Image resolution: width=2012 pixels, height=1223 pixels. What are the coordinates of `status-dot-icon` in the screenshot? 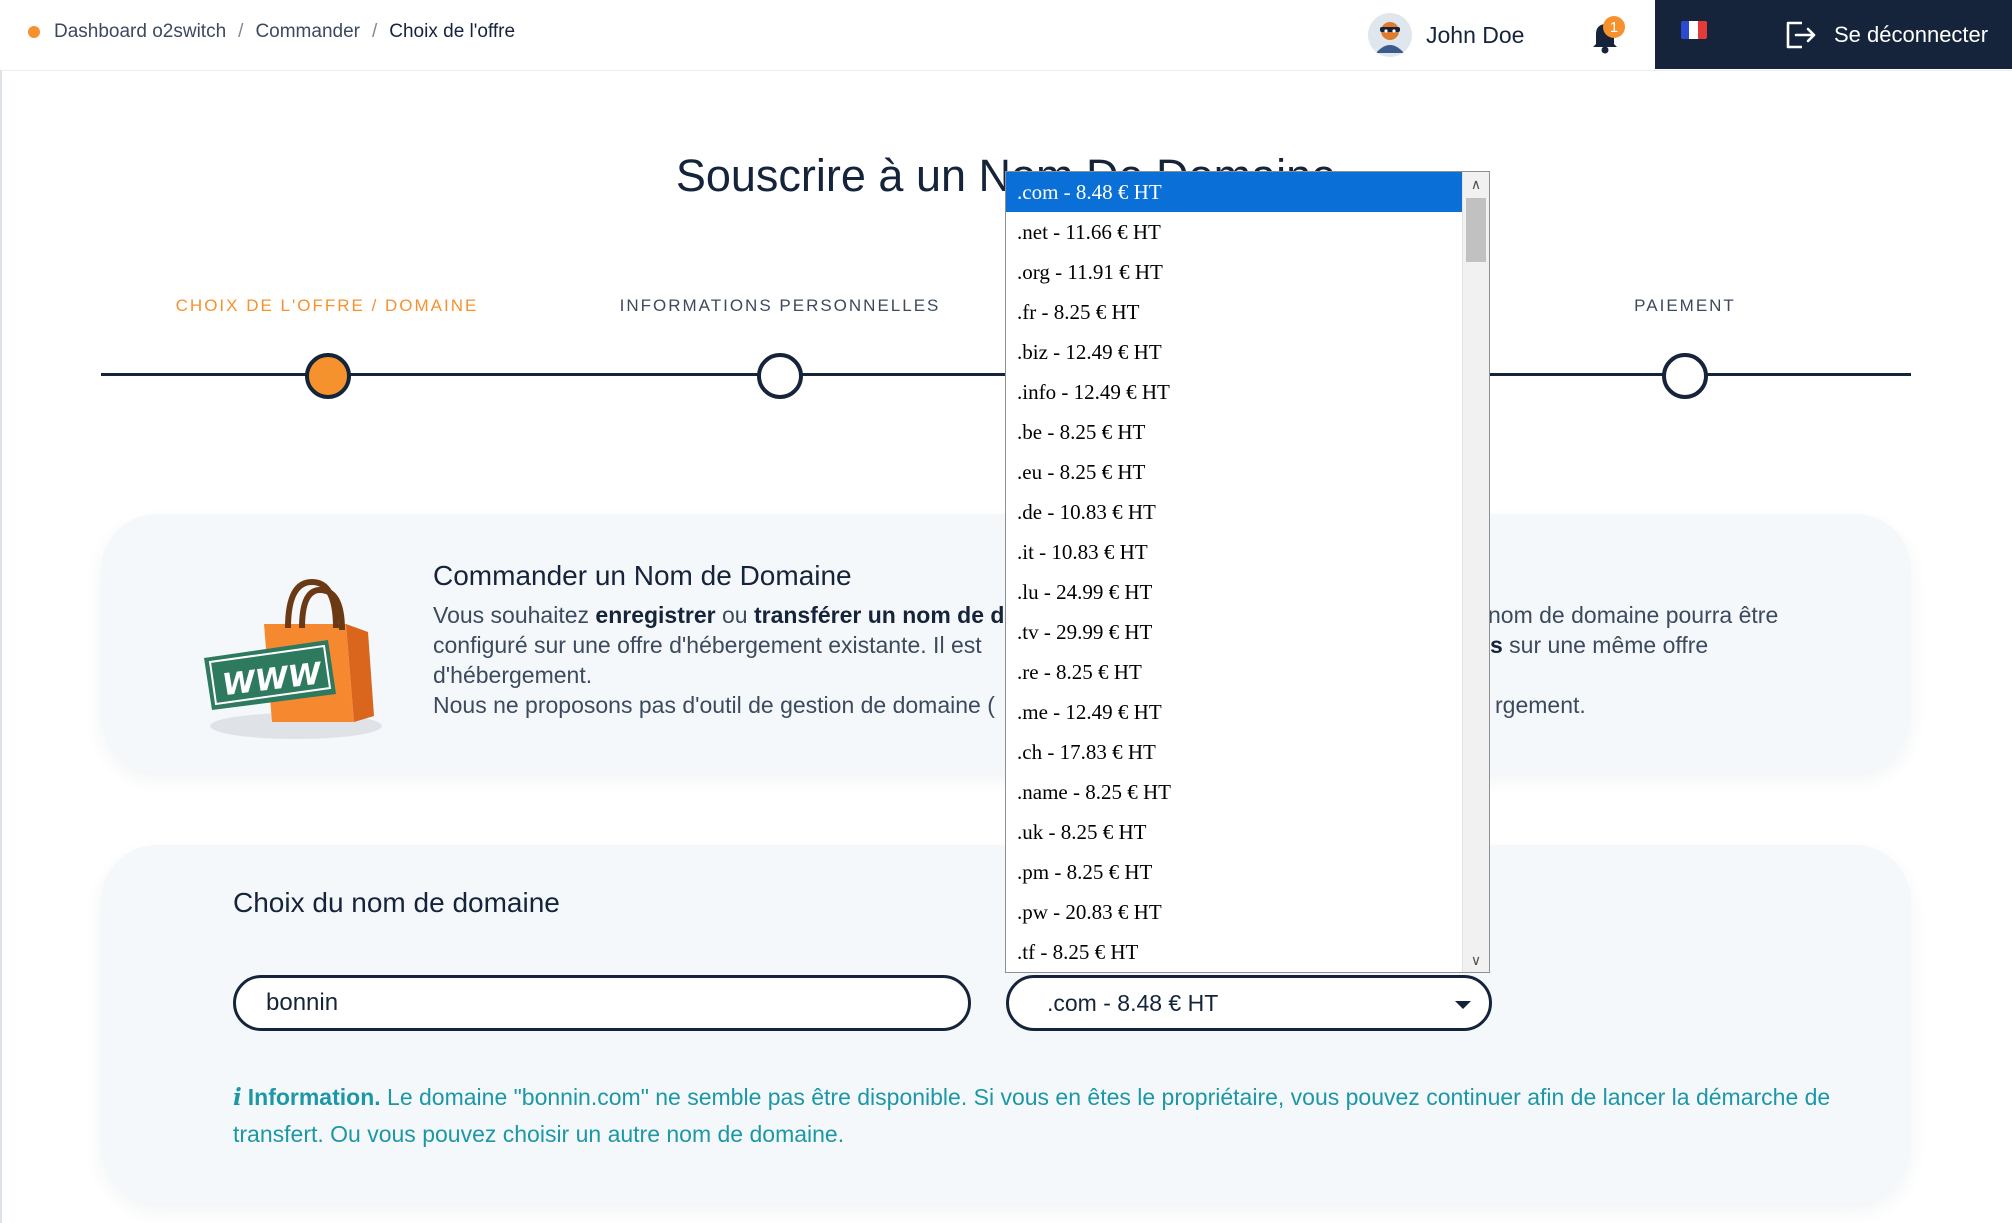 It's located at (34, 32).